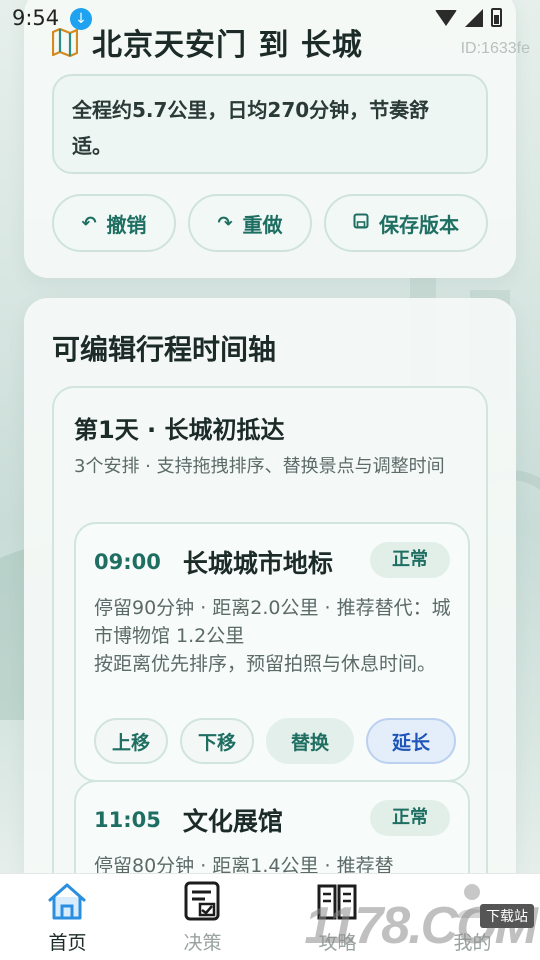  I want to click on timeline-title: 可编辑行程时间轴, so click(164, 349).